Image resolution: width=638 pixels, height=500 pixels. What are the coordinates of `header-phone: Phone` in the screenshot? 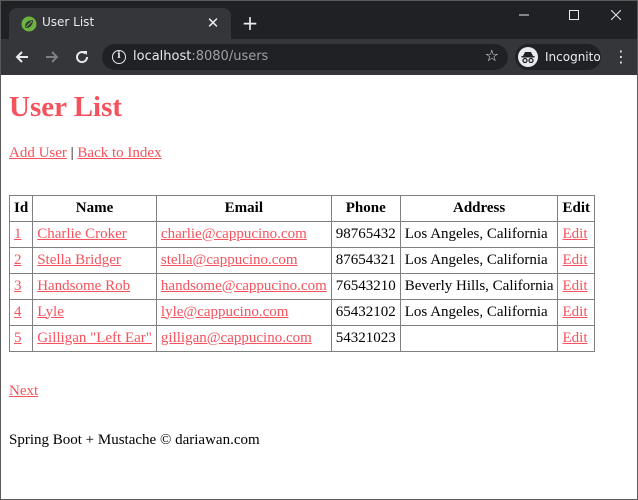 It's located at (365, 208).